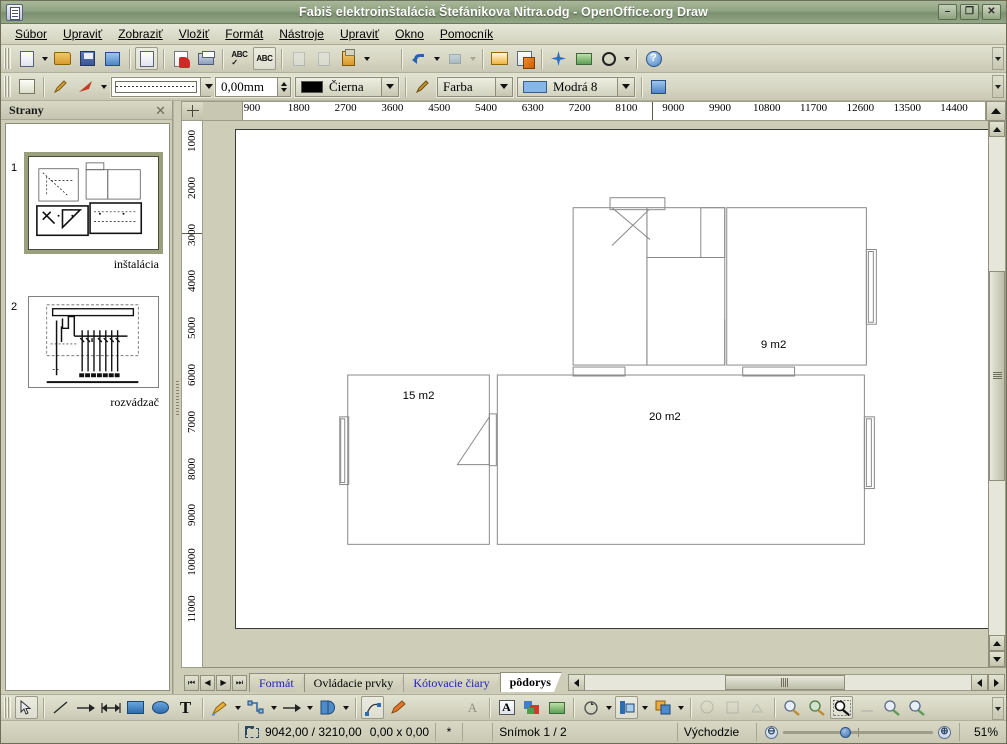  What do you see at coordinates (626, 58) in the screenshot?
I see `zoom-dropdown-icon` at bounding box center [626, 58].